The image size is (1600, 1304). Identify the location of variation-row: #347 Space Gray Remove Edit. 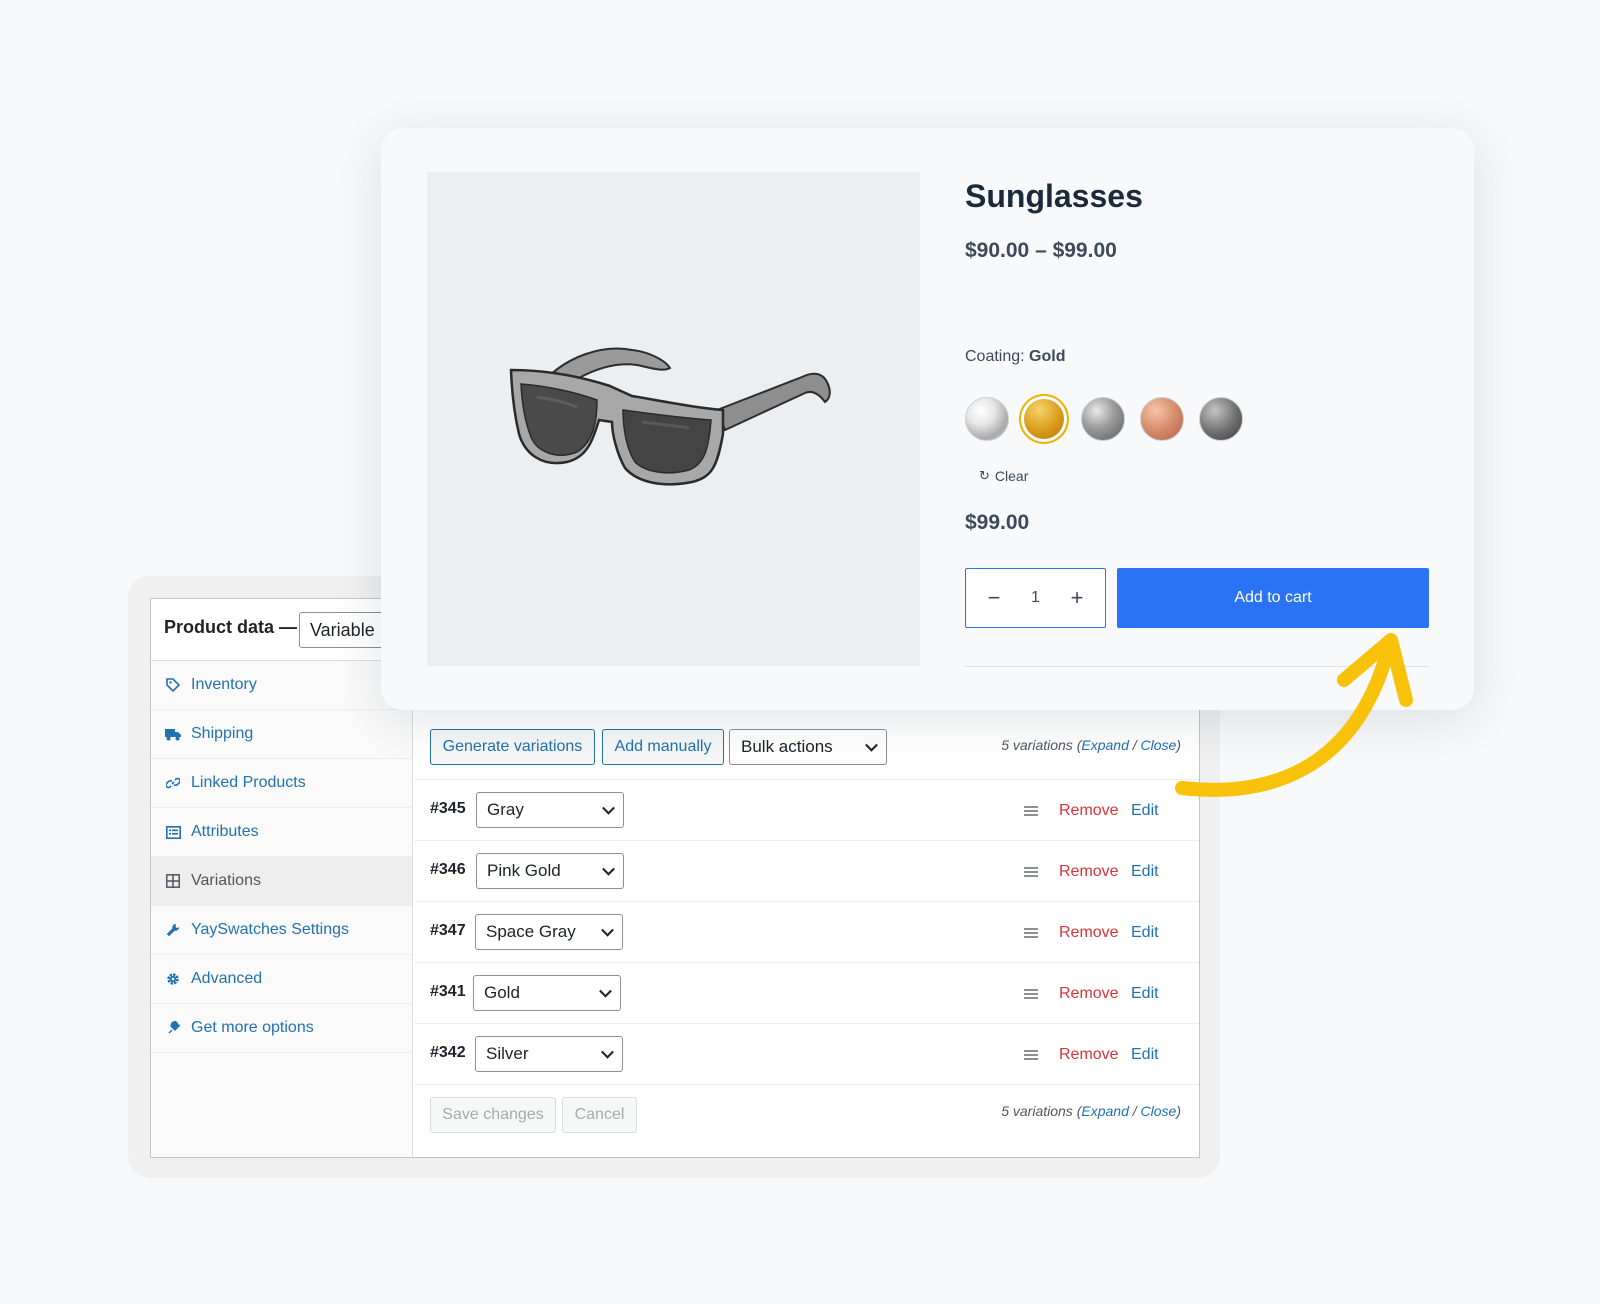
(806, 932).